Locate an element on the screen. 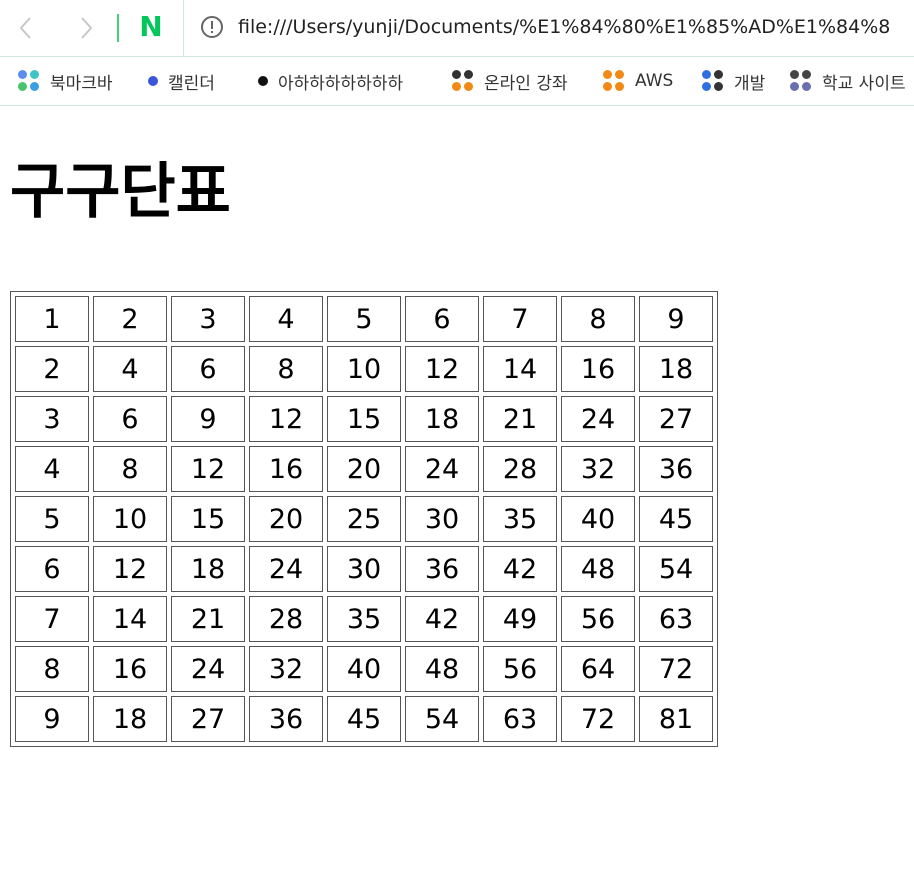 The image size is (914, 887). bookmark-label: 아하하하하하하하 is located at coordinates (341, 83).